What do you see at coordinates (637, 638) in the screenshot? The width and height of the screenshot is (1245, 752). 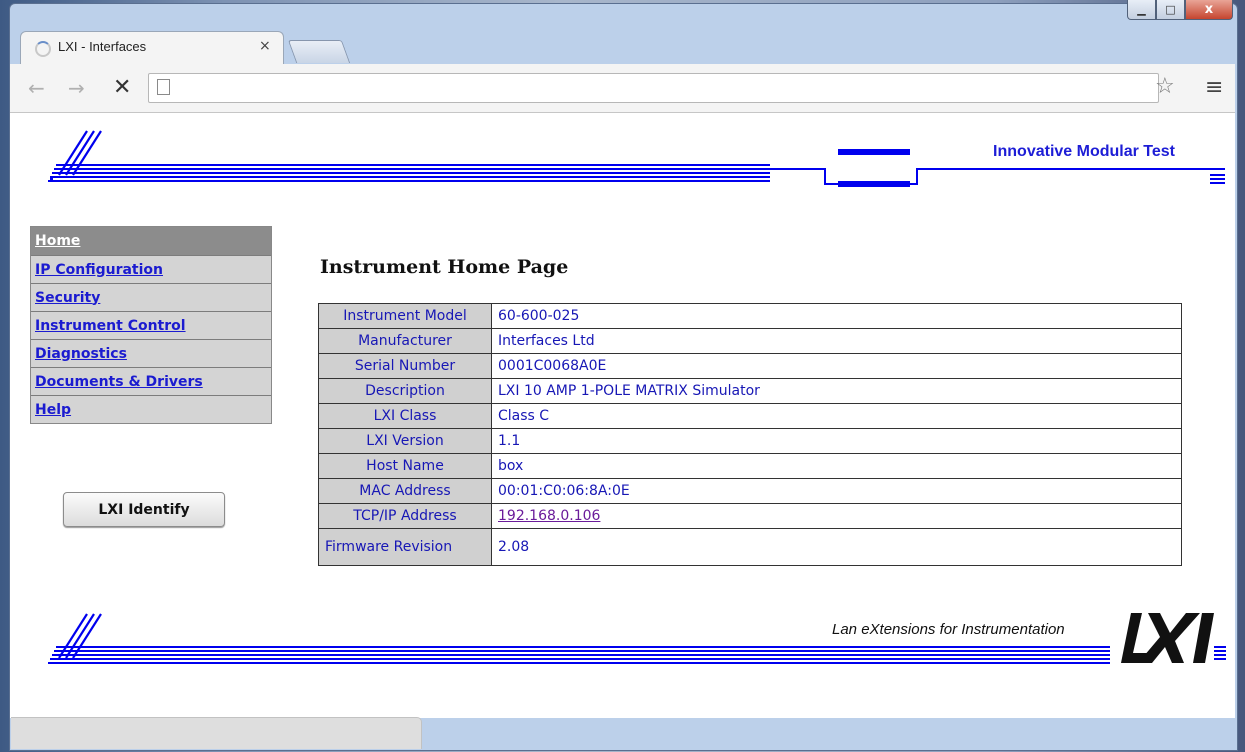 I see `footer-banner-graphic` at bounding box center [637, 638].